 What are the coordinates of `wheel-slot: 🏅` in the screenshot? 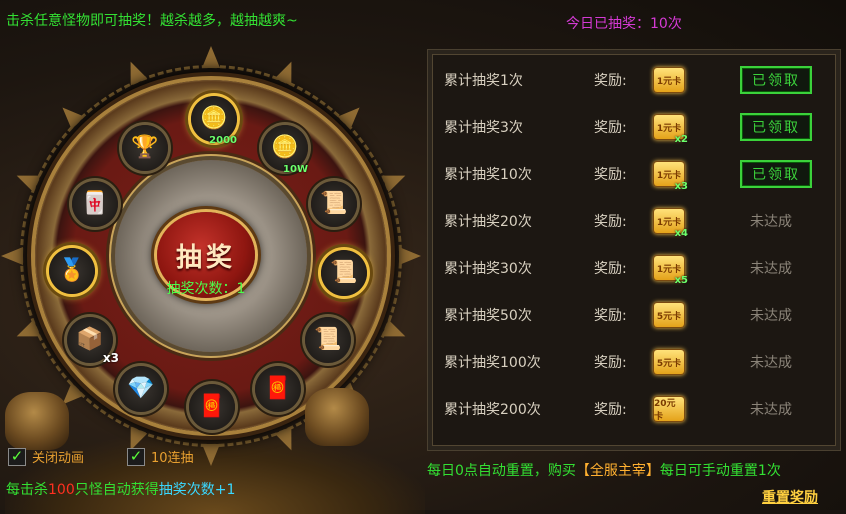 It's located at (72, 271).